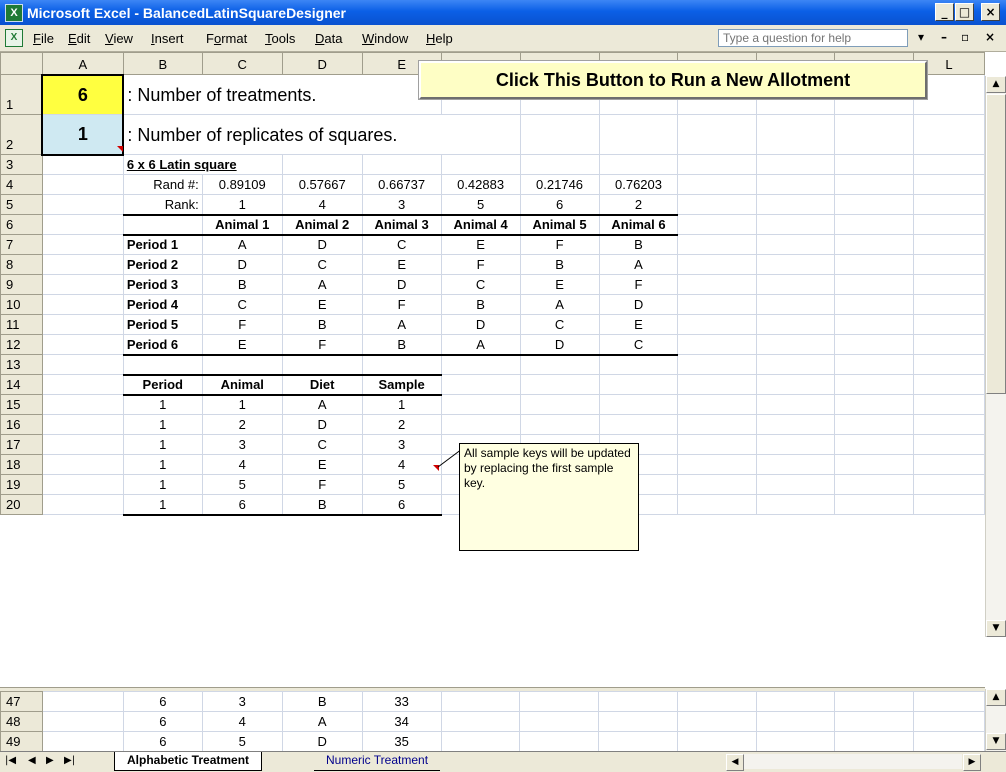 Image resolution: width=1006 pixels, height=772 pixels. What do you see at coordinates (673, 80) in the screenshot?
I see `run-new-allotment-button: Click This Button to Run a New Allotment` at bounding box center [673, 80].